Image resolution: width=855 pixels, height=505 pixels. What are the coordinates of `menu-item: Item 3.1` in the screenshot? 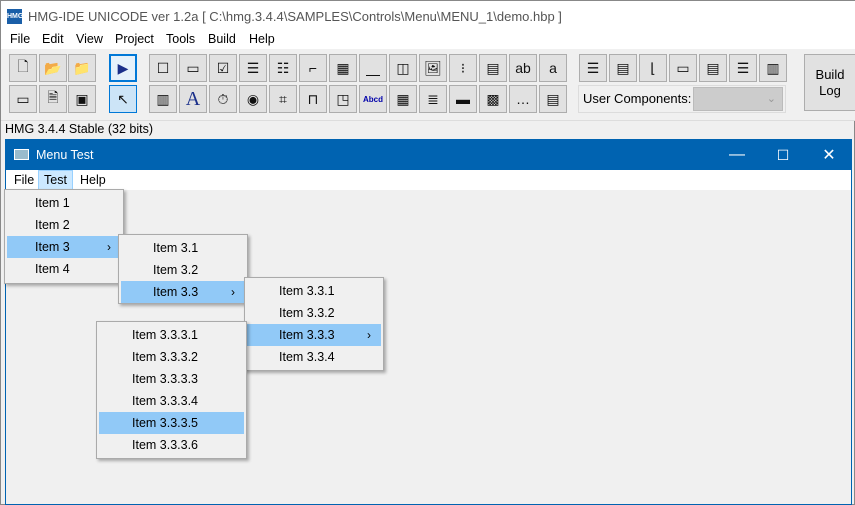 It's located at (183, 248).